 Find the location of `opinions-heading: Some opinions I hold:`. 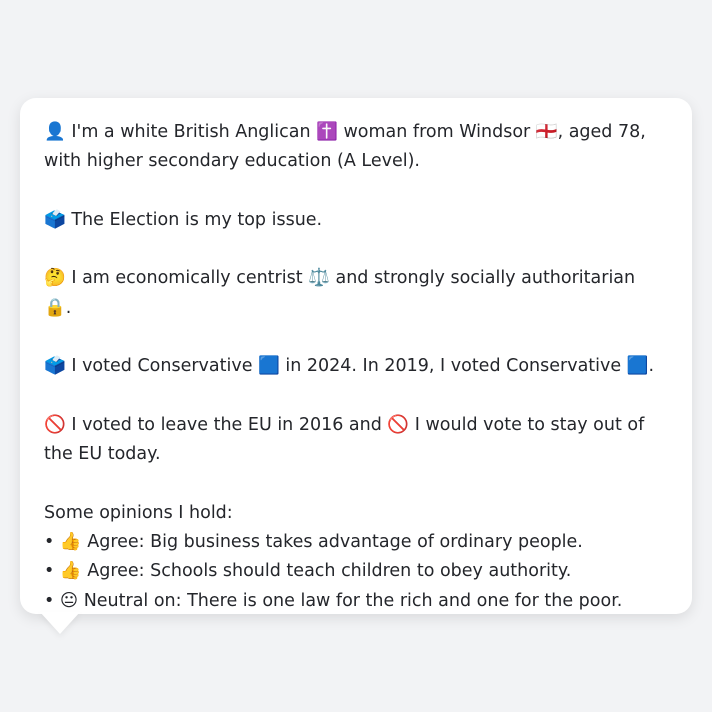

opinions-heading: Some opinions I hold: is located at coordinates (138, 512).